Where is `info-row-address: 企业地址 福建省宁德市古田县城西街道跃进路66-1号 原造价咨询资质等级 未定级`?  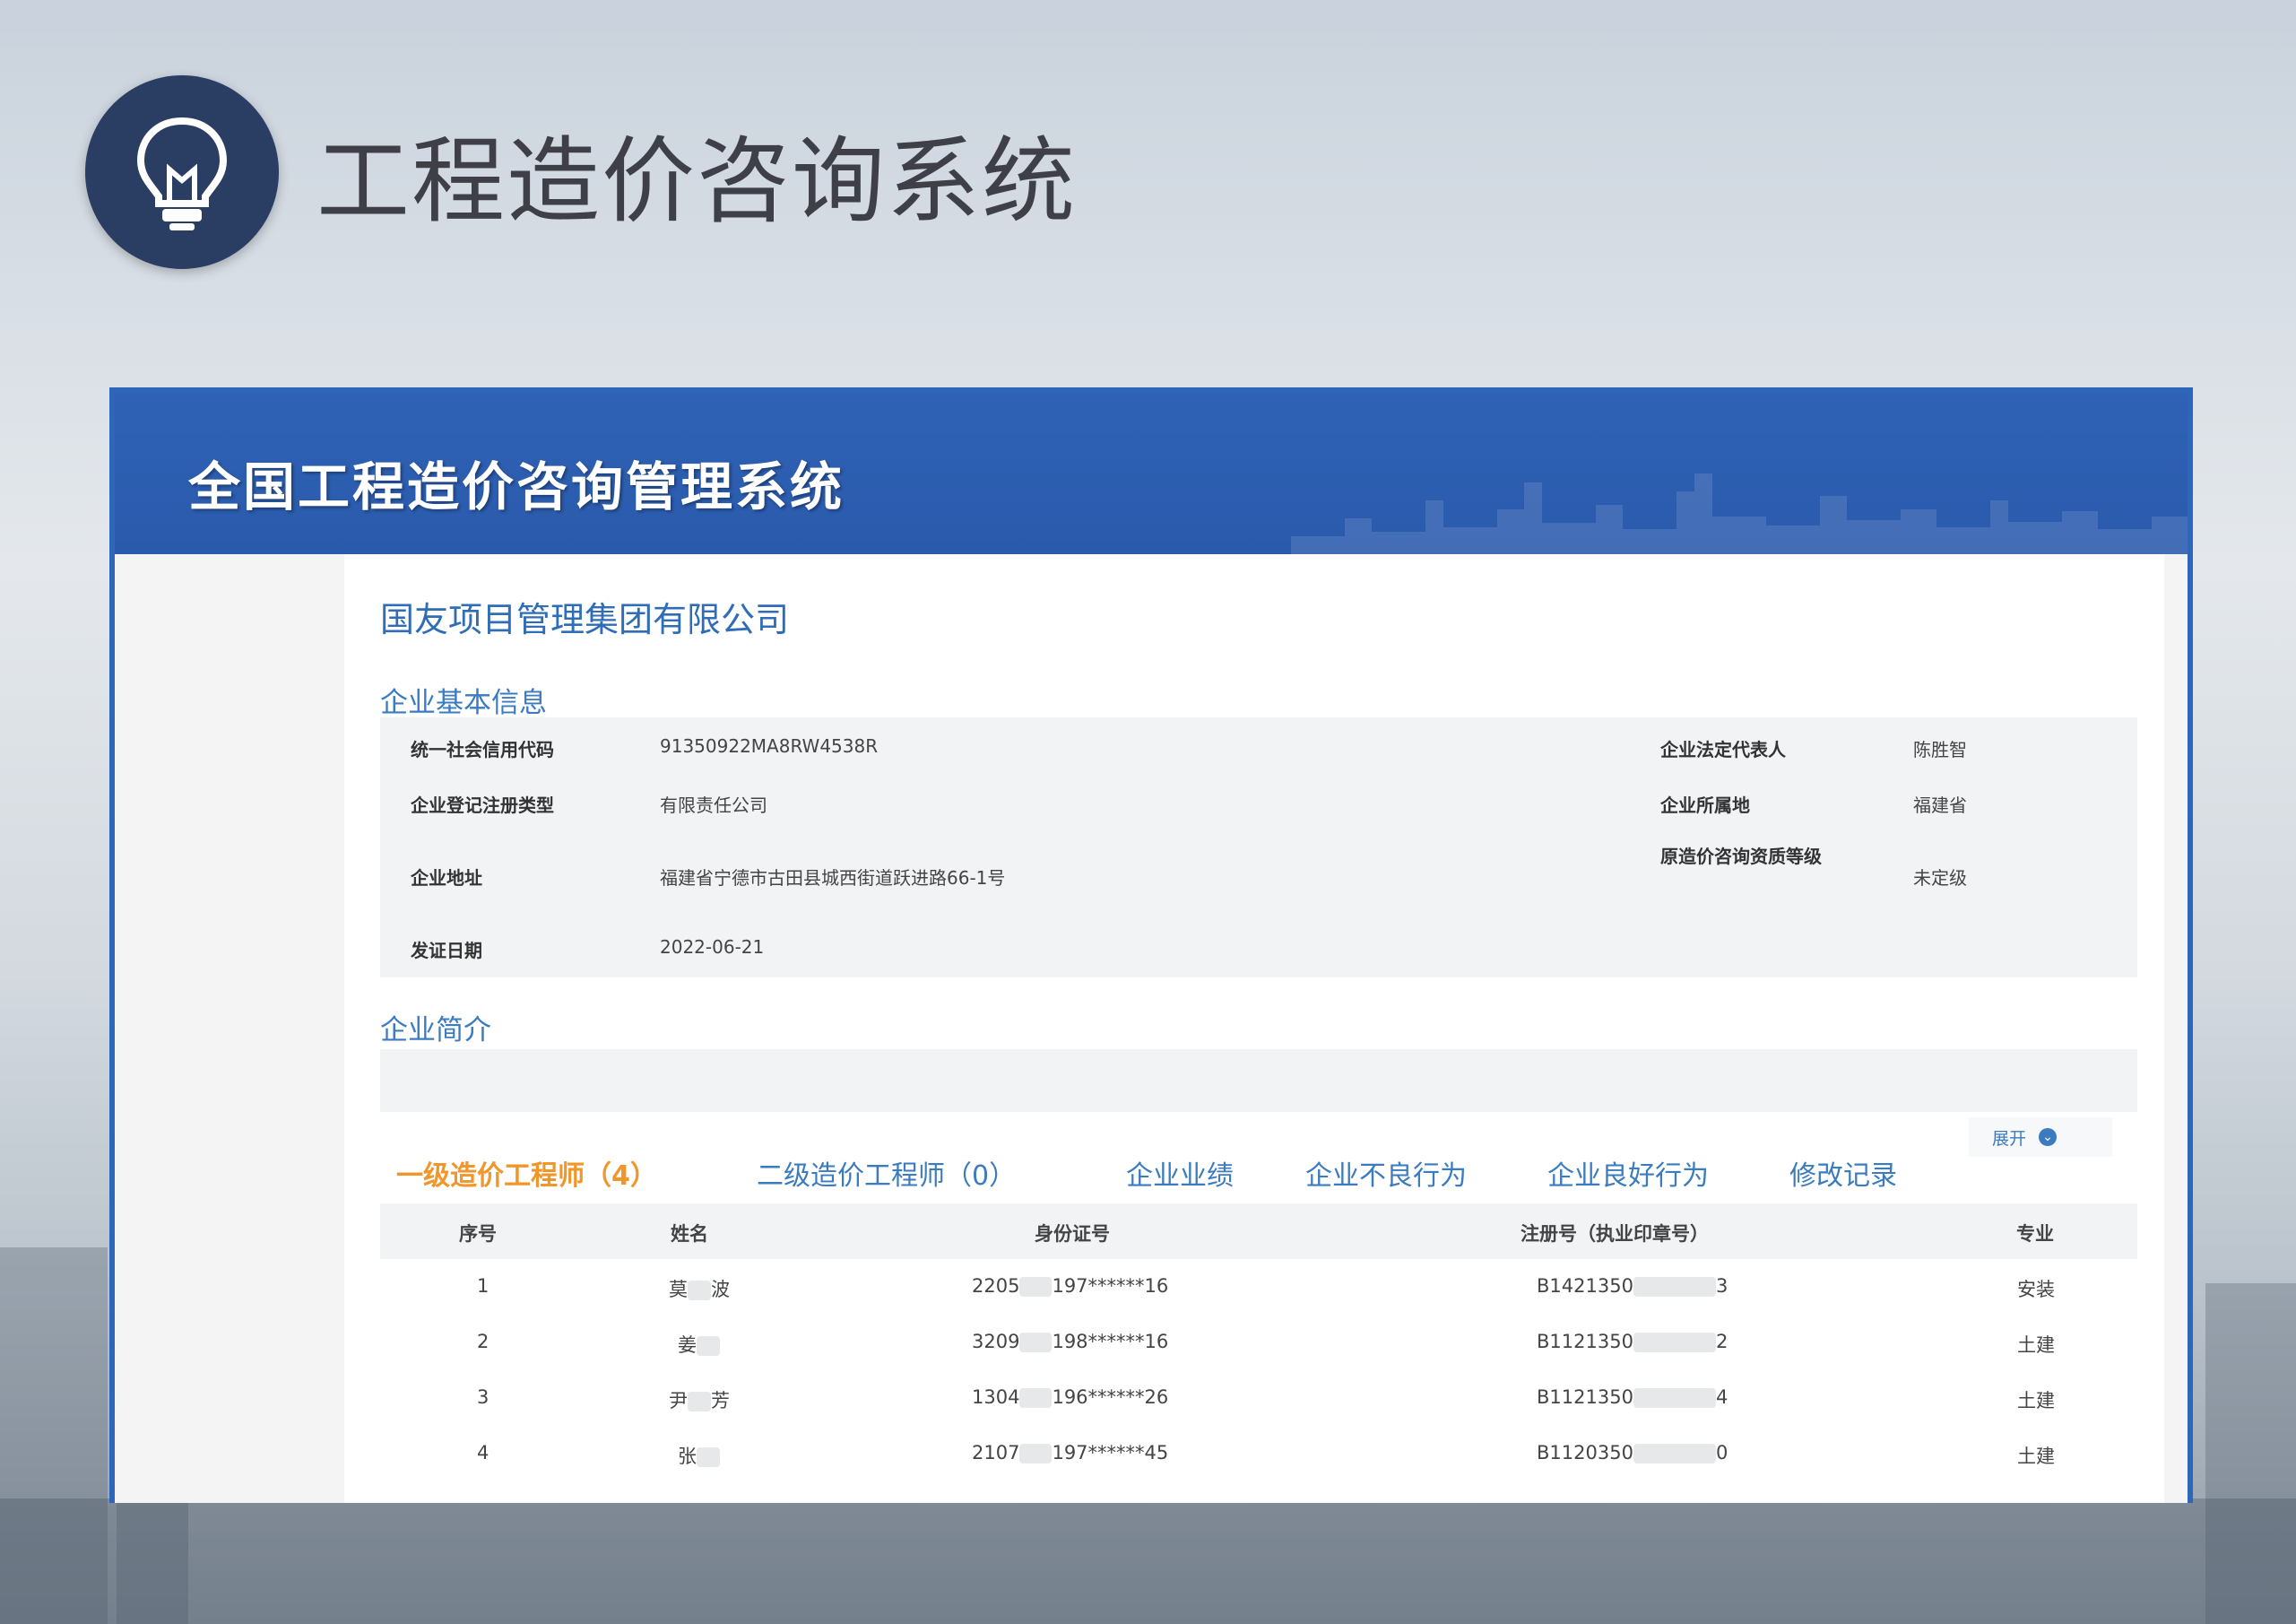
info-row-address: 企业地址 福建省宁德市古田县城西街道跃进路66-1号 原造价咨询资质等级 未定级 is located at coordinates (1259, 881).